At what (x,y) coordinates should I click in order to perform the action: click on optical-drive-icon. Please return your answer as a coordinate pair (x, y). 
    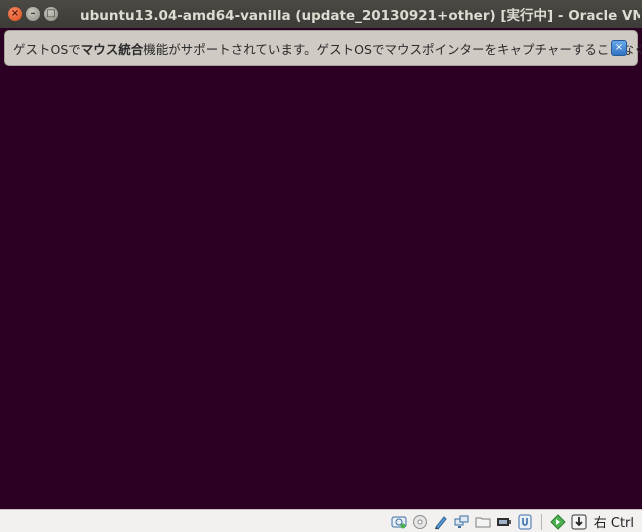
    Looking at the image, I should click on (420, 522).